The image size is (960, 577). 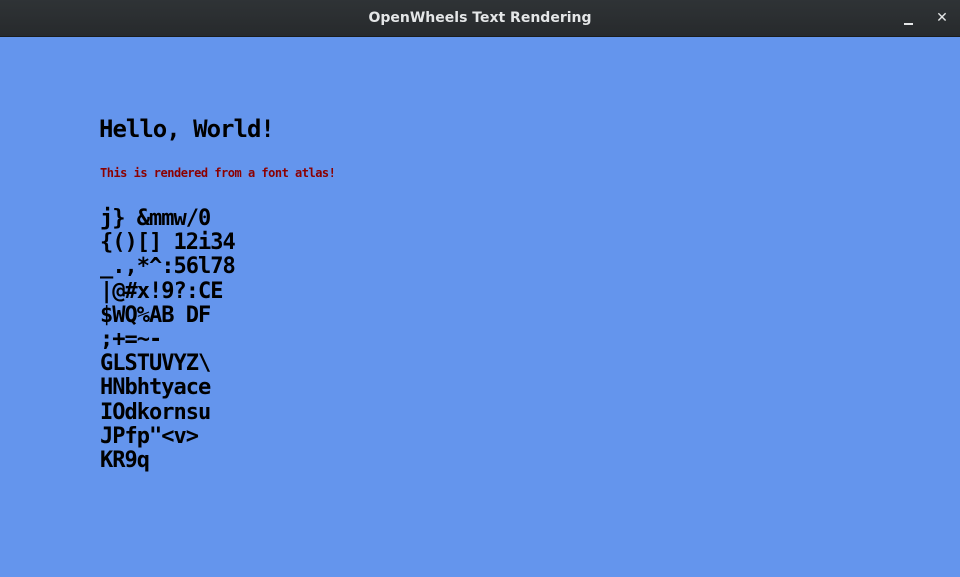 I want to click on atlas-row: JPfp"<v>, so click(x=149, y=436).